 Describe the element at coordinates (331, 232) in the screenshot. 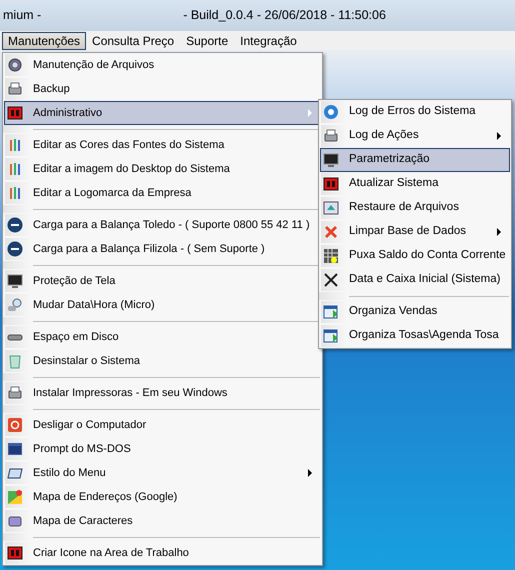

I see `cross-icon` at that location.